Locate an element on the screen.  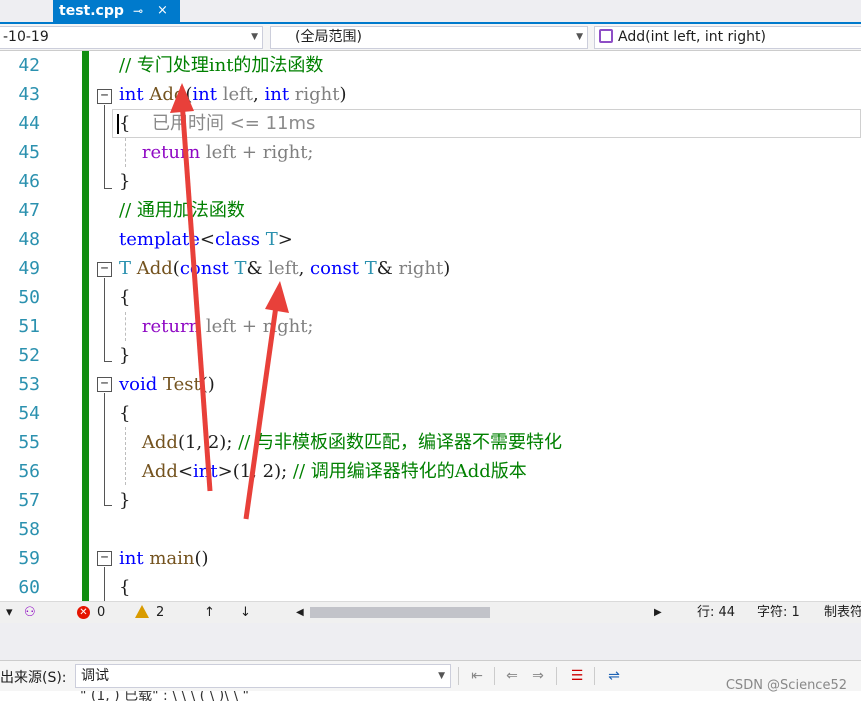
code-line-53: void Test() is located at coordinates (167, 384).